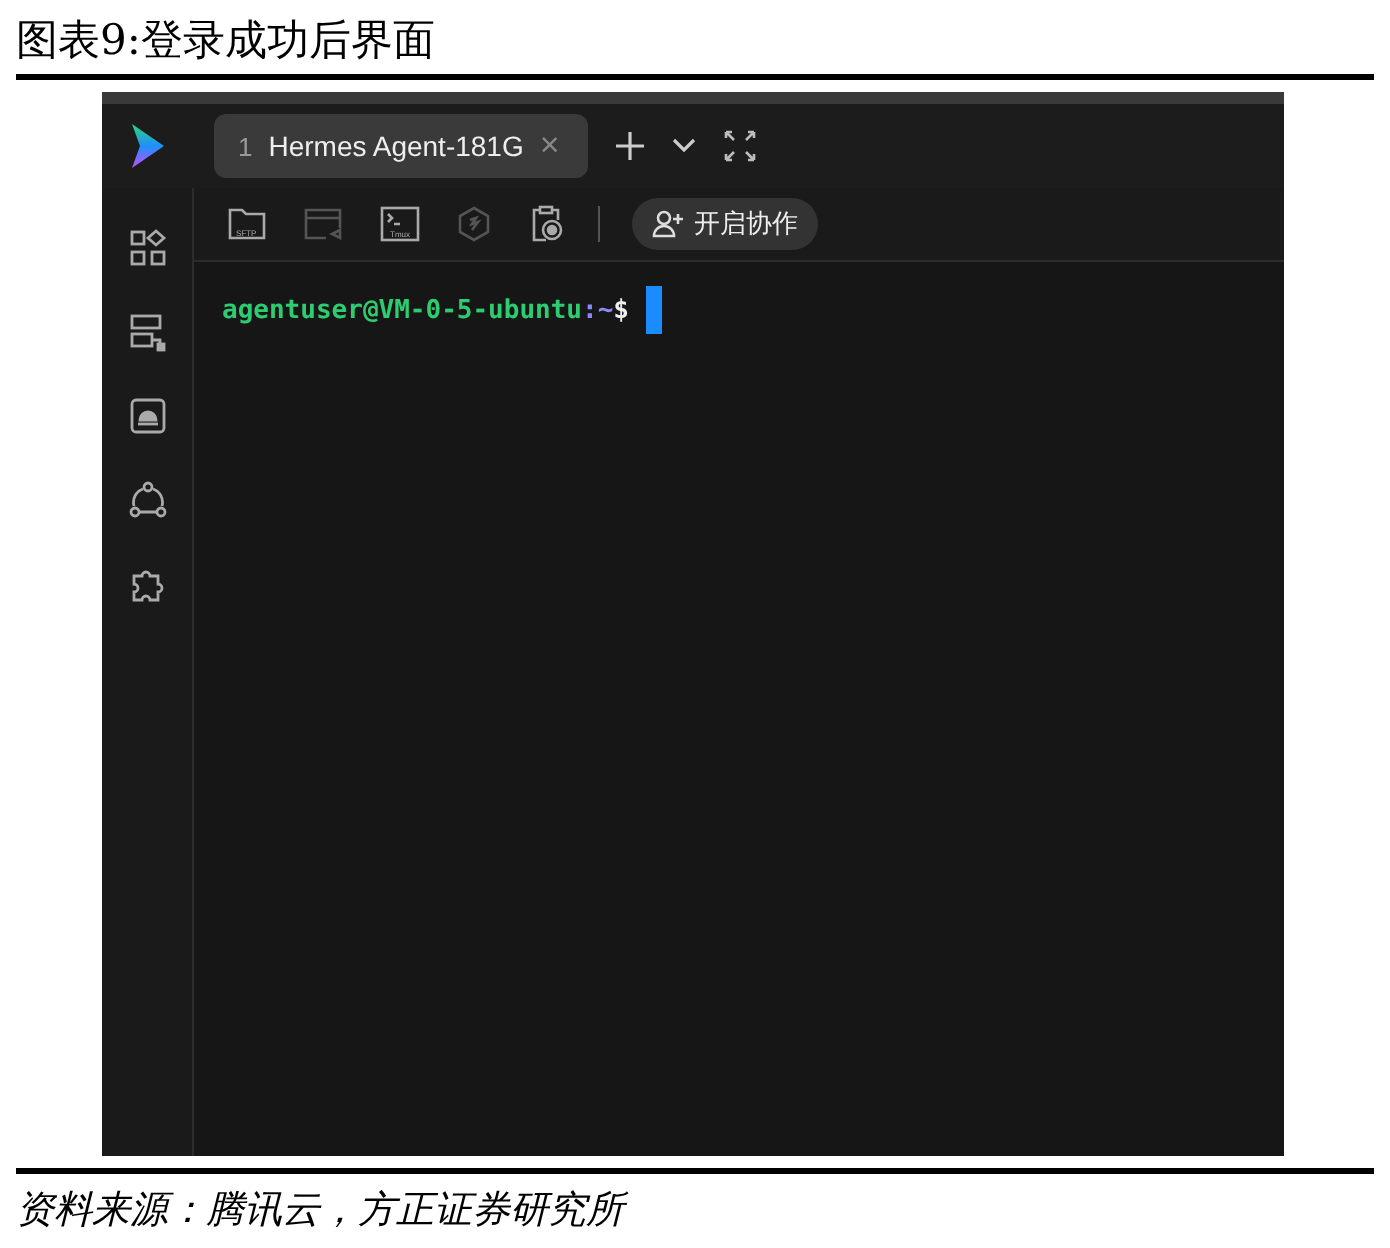 The width and height of the screenshot is (1390, 1248). Describe the element at coordinates (147, 332) in the screenshot. I see `server-icon` at that location.